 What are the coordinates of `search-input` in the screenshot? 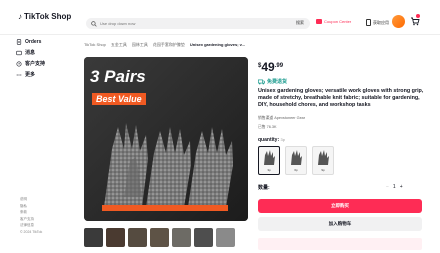 It's located at (188, 23).